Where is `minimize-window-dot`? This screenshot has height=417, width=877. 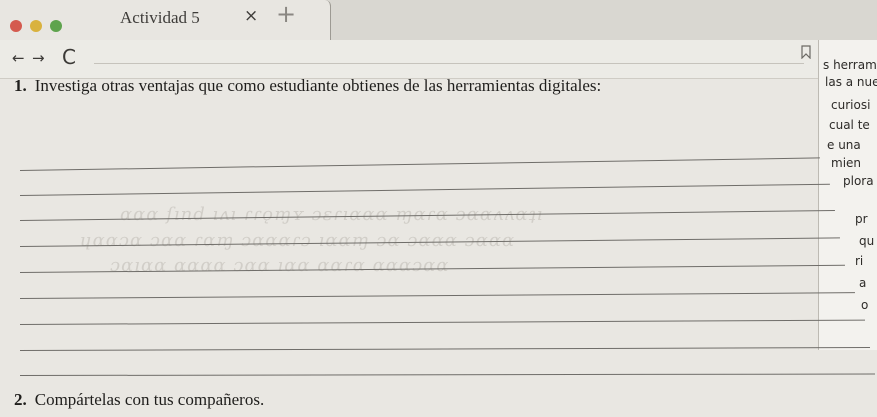 minimize-window-dot is located at coordinates (36, 26).